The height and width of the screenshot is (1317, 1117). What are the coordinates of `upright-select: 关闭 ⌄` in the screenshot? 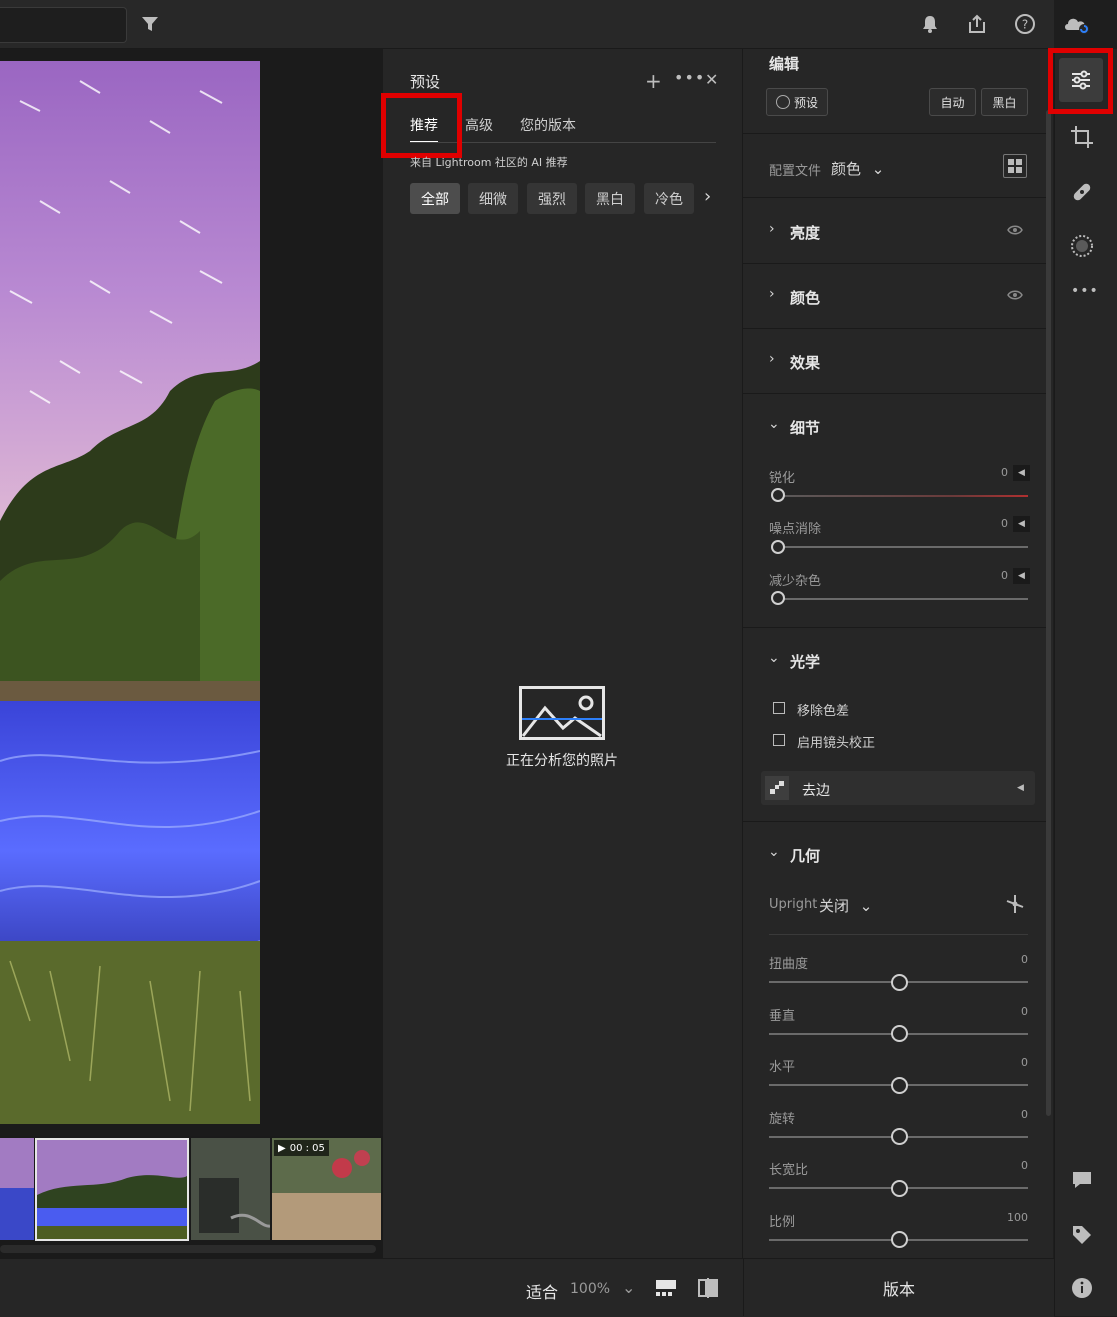 It's located at (845, 905).